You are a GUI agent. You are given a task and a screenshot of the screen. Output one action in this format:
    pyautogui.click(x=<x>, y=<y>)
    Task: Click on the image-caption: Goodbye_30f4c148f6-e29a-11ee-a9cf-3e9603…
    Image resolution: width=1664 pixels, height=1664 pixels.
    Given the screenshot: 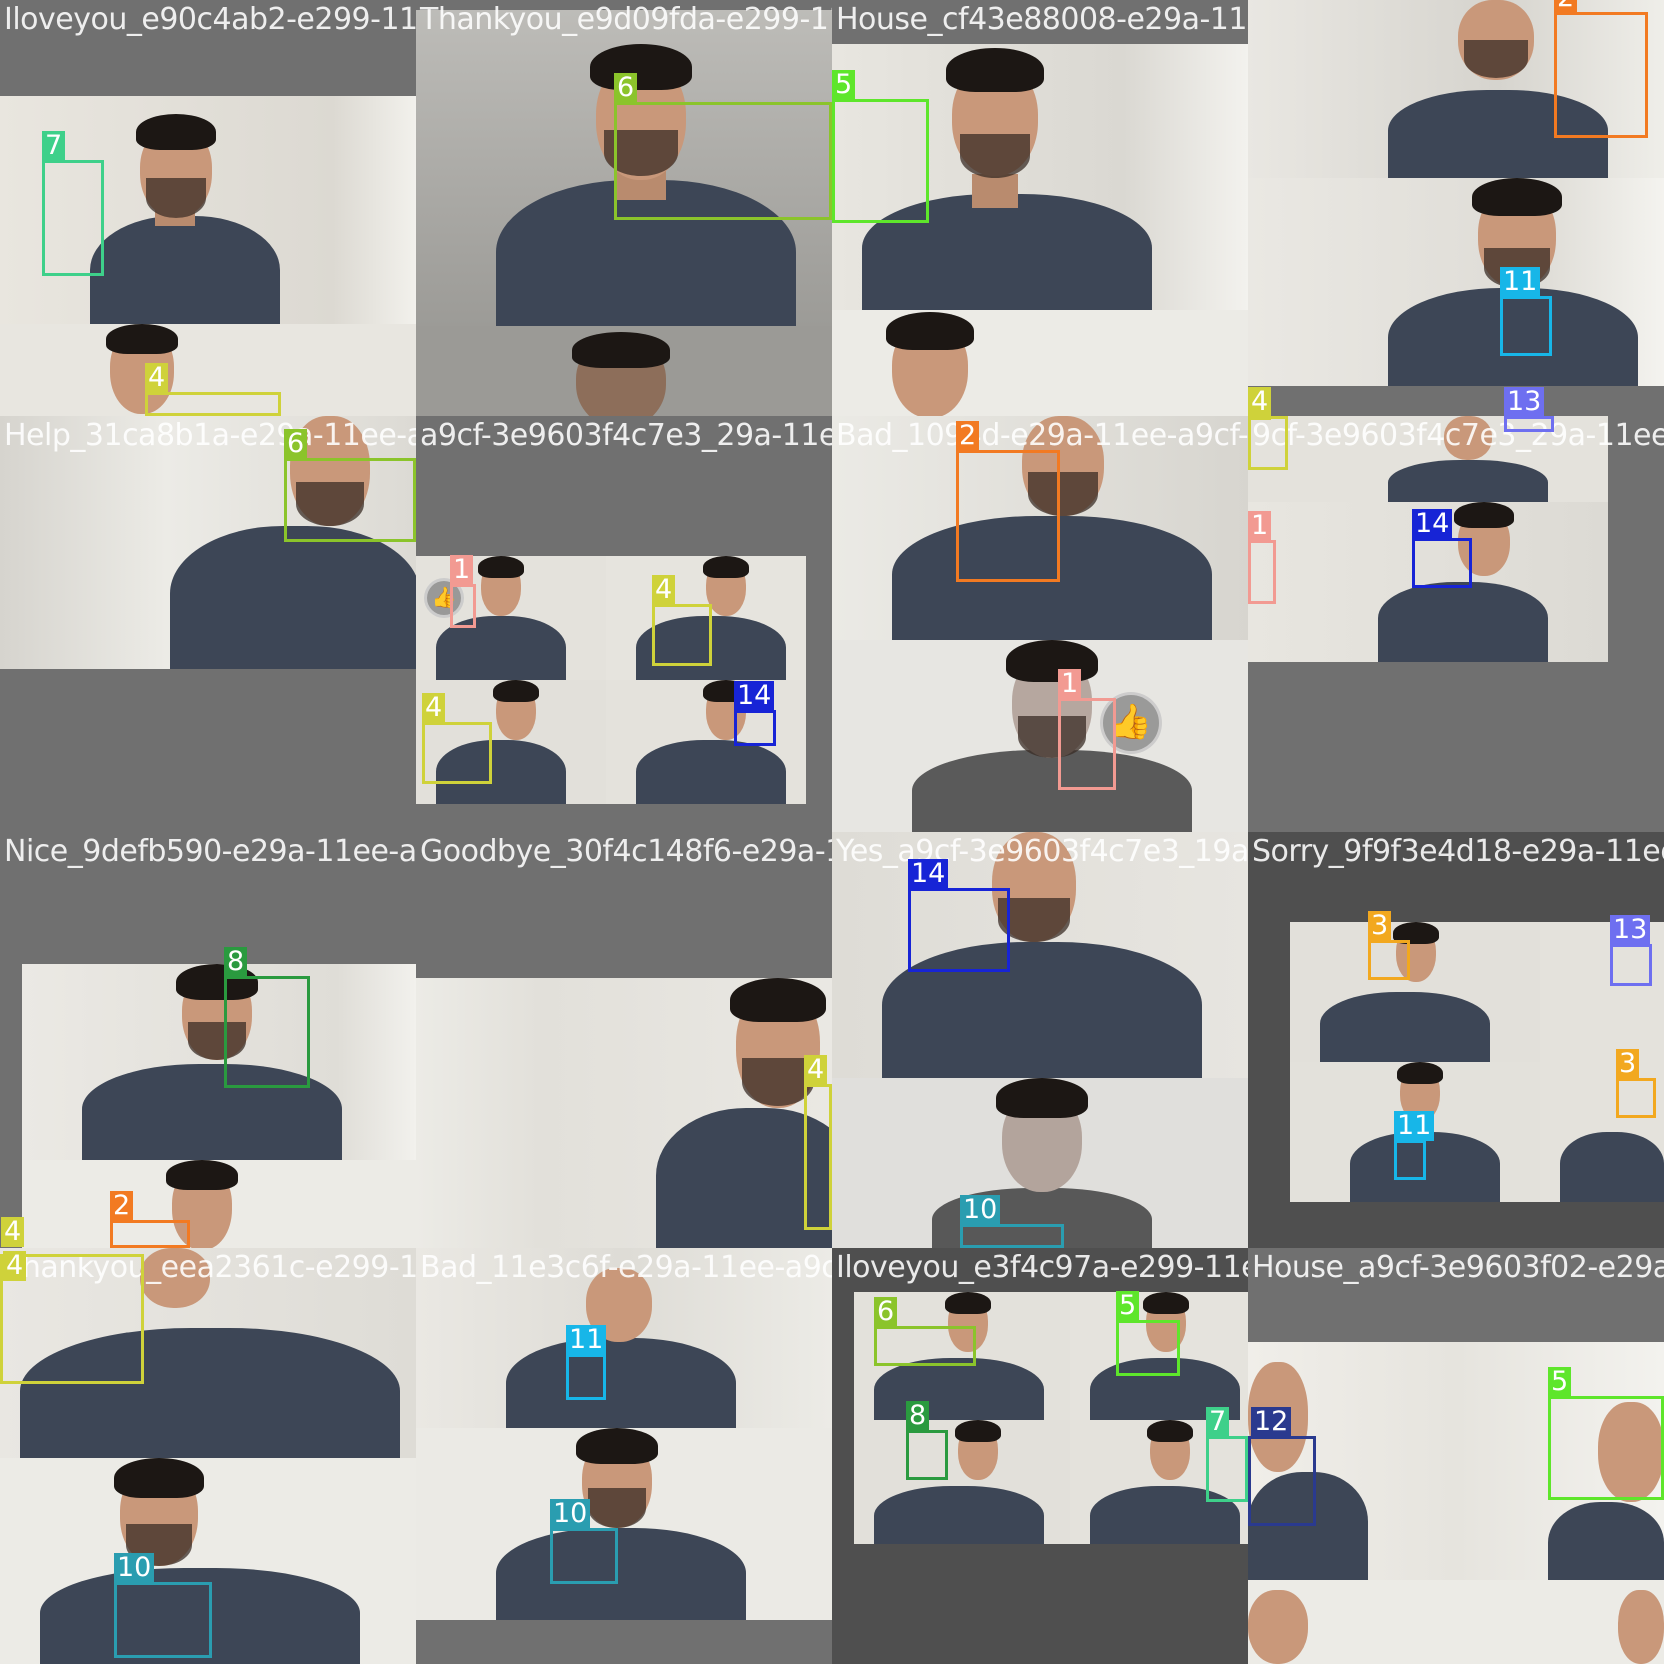 What is the action you would take?
    pyautogui.click(x=626, y=851)
    